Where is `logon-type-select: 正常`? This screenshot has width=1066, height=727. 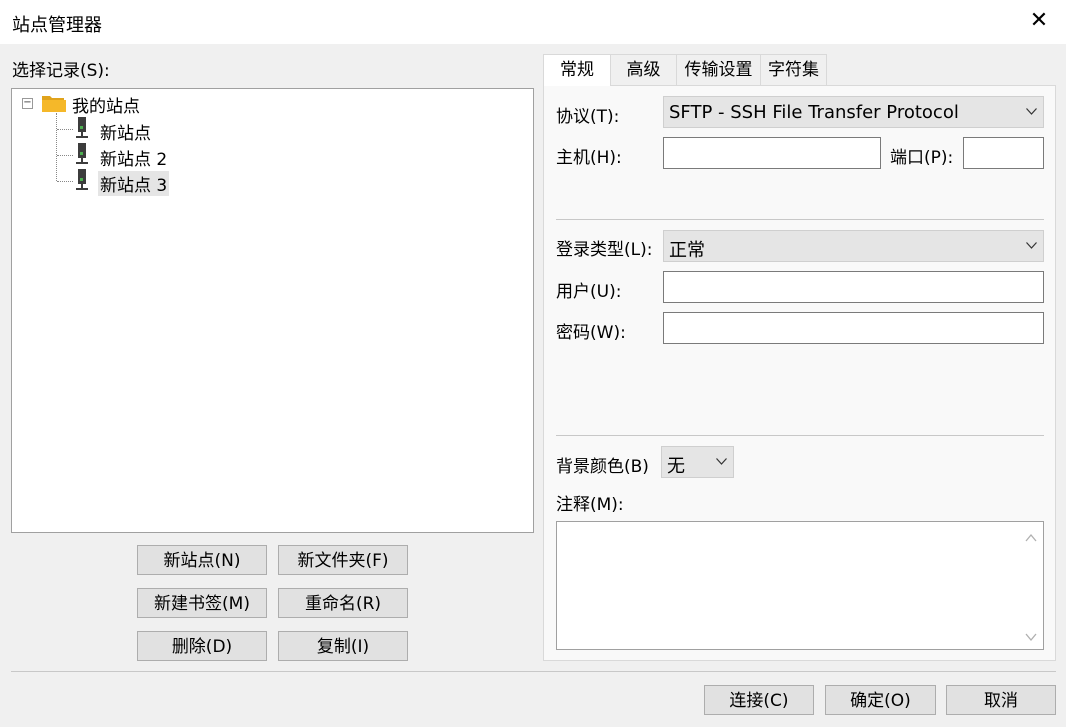 logon-type-select: 正常 is located at coordinates (853, 246).